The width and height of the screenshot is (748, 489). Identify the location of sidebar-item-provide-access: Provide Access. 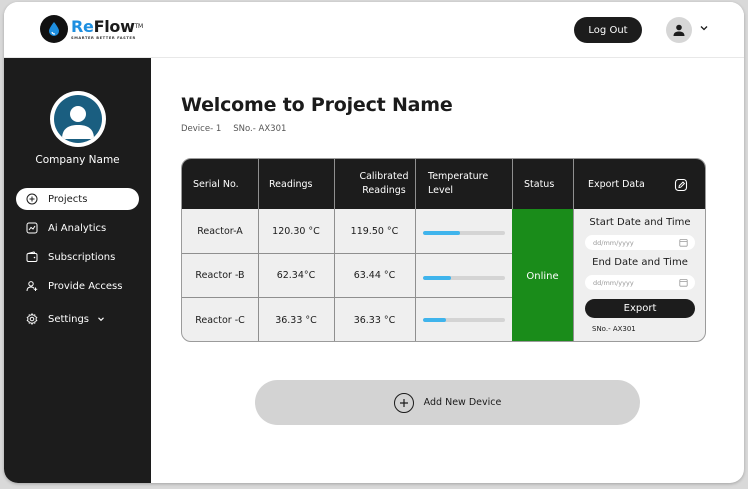
(77, 286).